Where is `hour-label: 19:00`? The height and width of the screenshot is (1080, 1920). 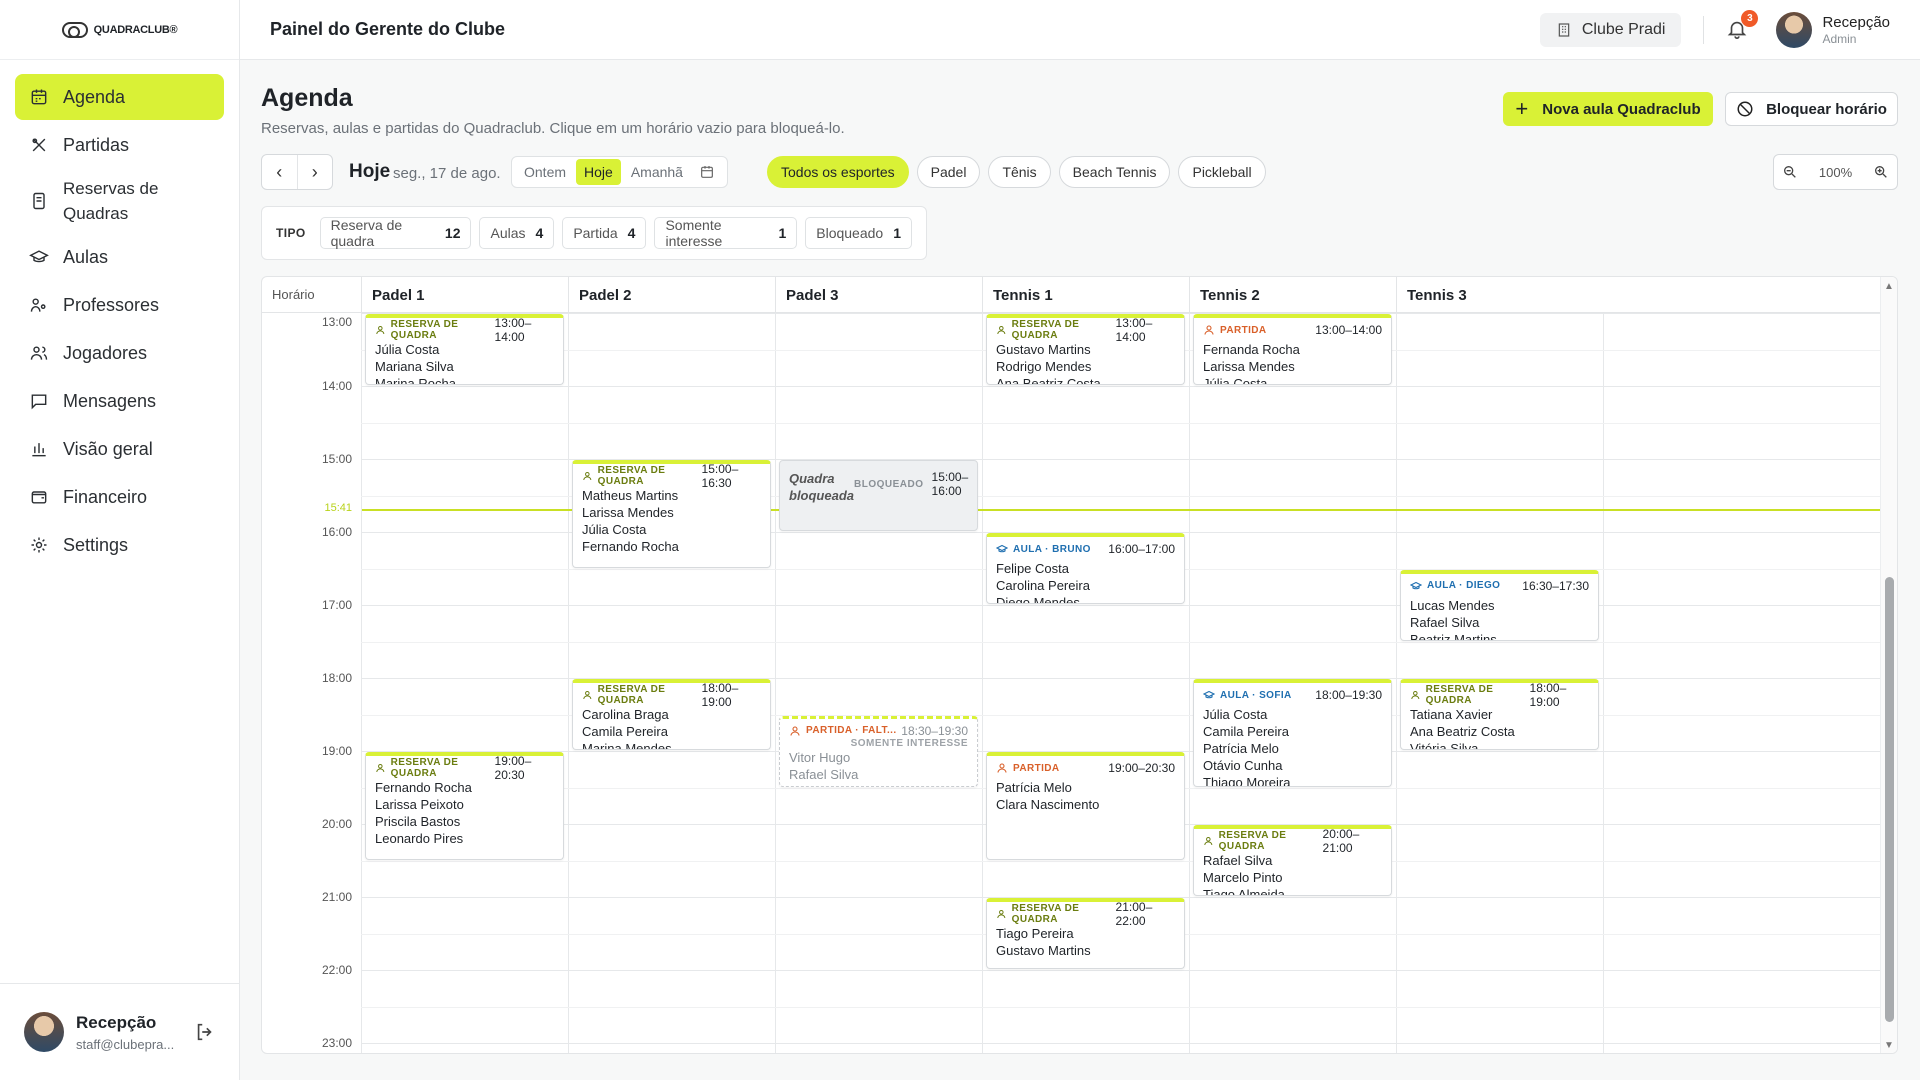
hour-label: 19:00 is located at coordinates (336, 751).